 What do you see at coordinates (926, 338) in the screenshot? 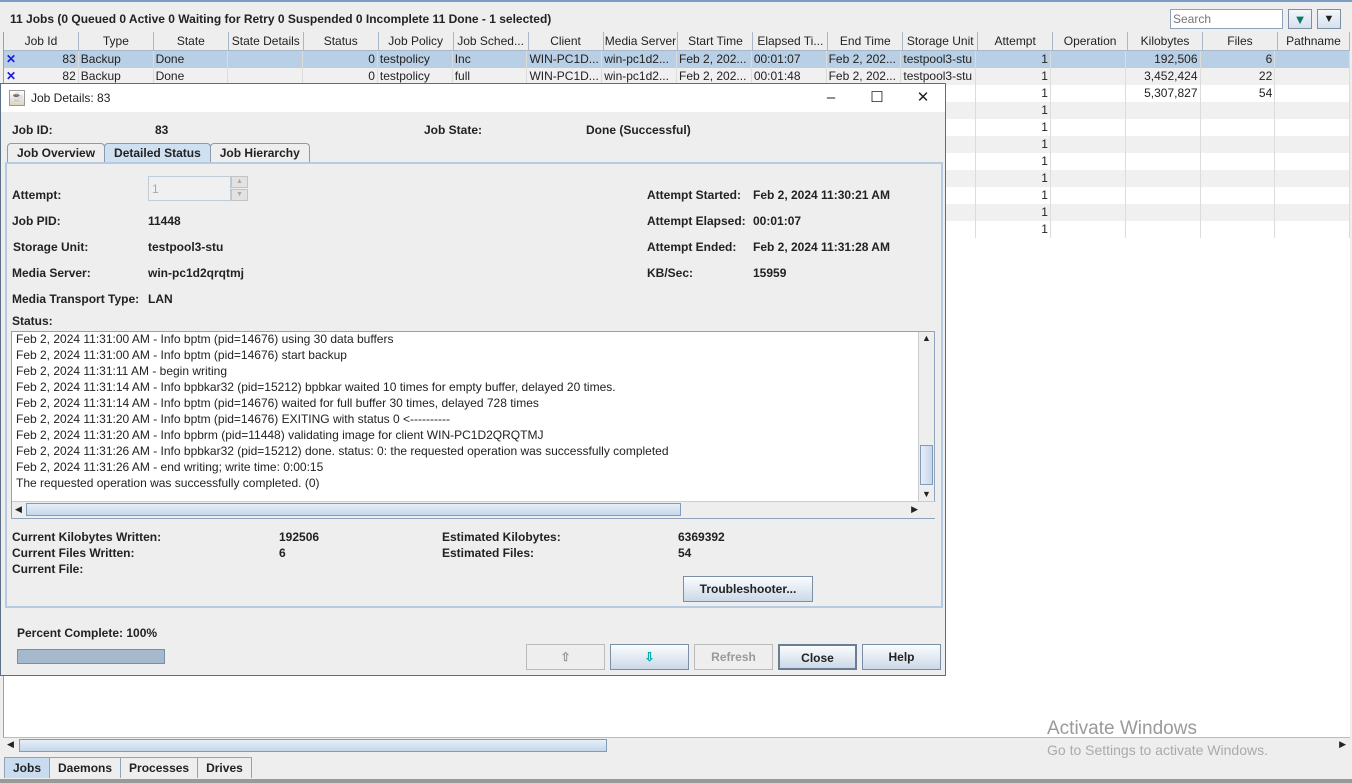
I see `scroll-up-icon: ▲` at bounding box center [926, 338].